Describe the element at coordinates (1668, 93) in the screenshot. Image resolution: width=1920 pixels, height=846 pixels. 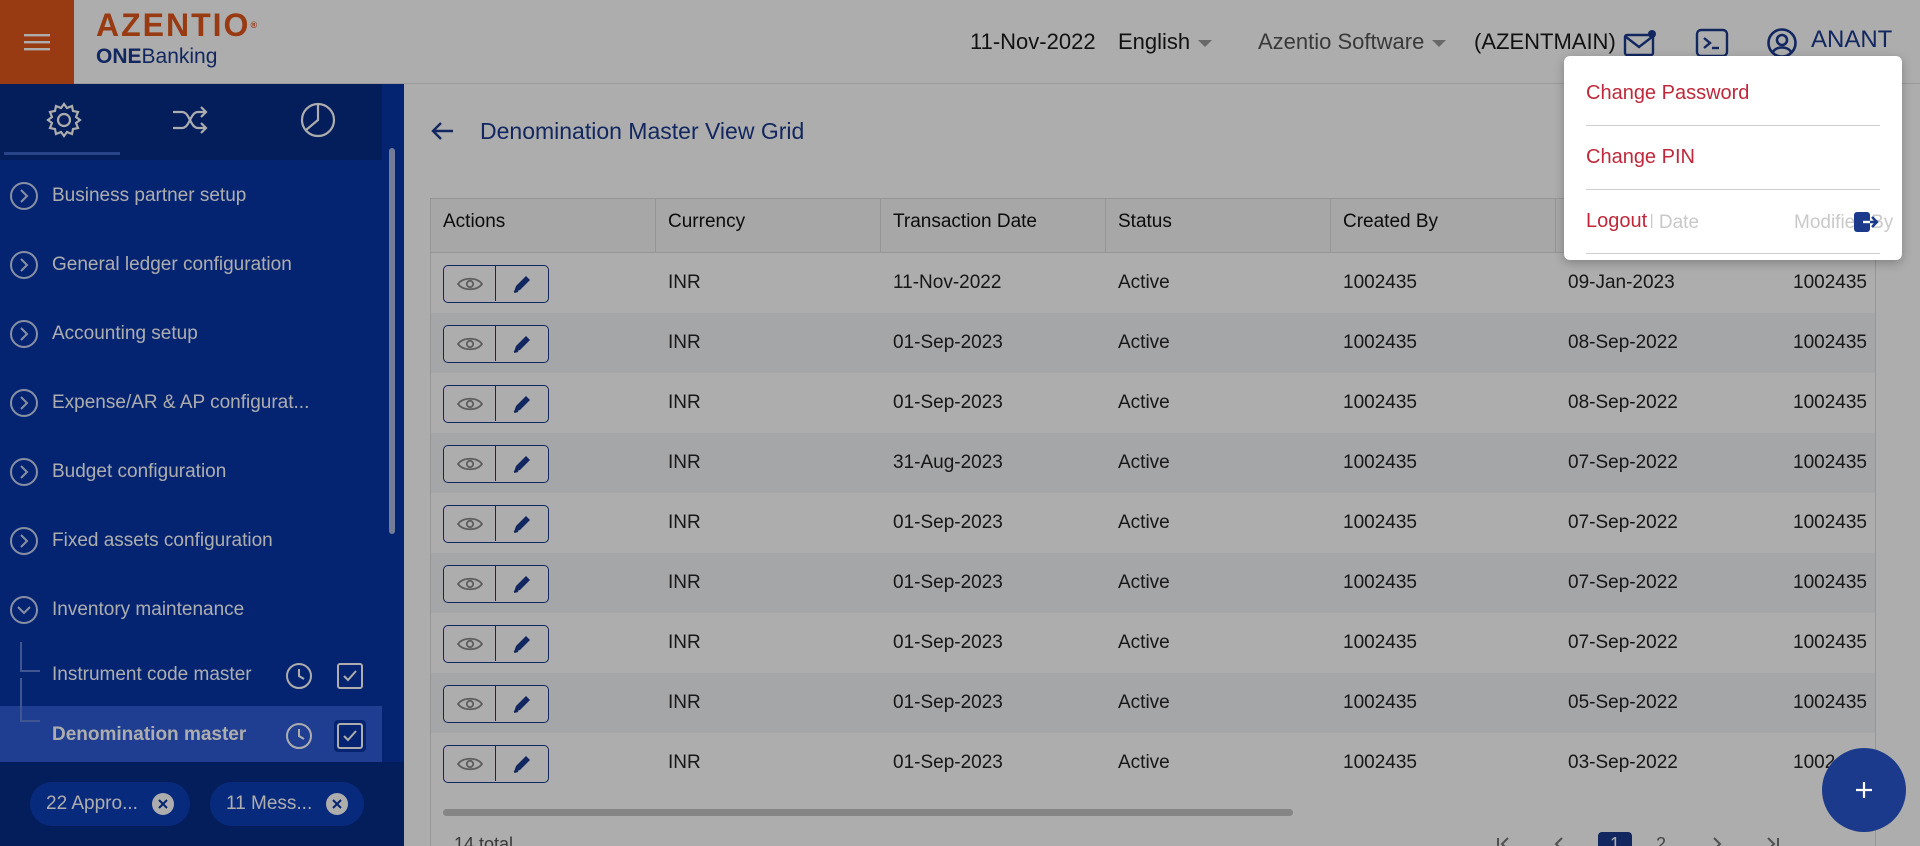
I see `menu-item-label: Change Password` at that location.